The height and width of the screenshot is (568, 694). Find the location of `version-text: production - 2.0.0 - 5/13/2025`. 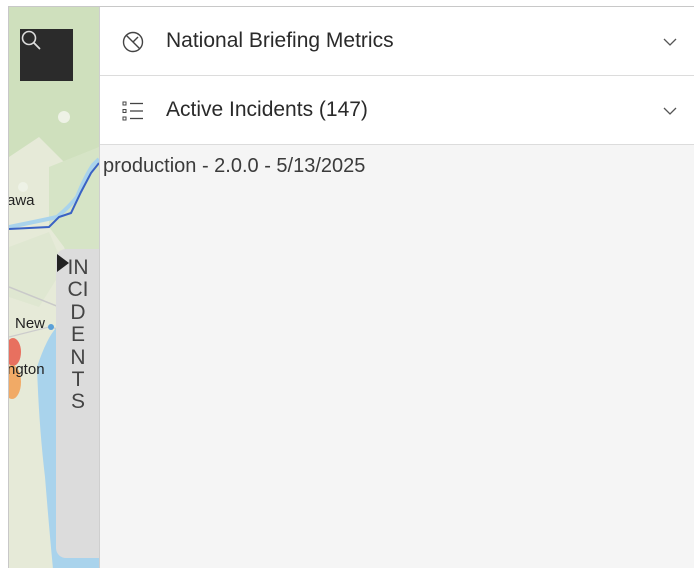

version-text: production - 2.0.0 - 5/13/2025 is located at coordinates (234, 166).